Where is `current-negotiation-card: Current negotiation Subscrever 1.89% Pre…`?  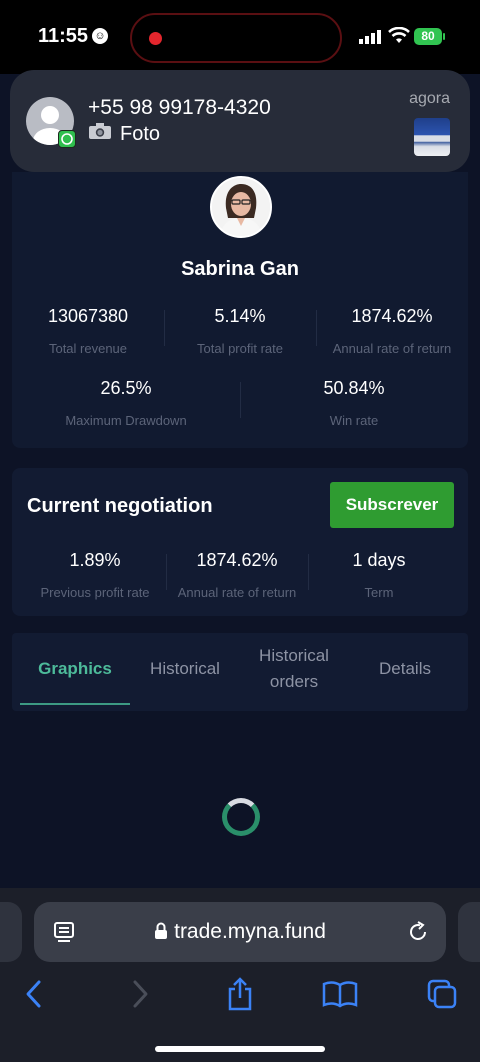
current-negotiation-card: Current negotiation Subscrever 1.89% Pre… is located at coordinates (240, 542).